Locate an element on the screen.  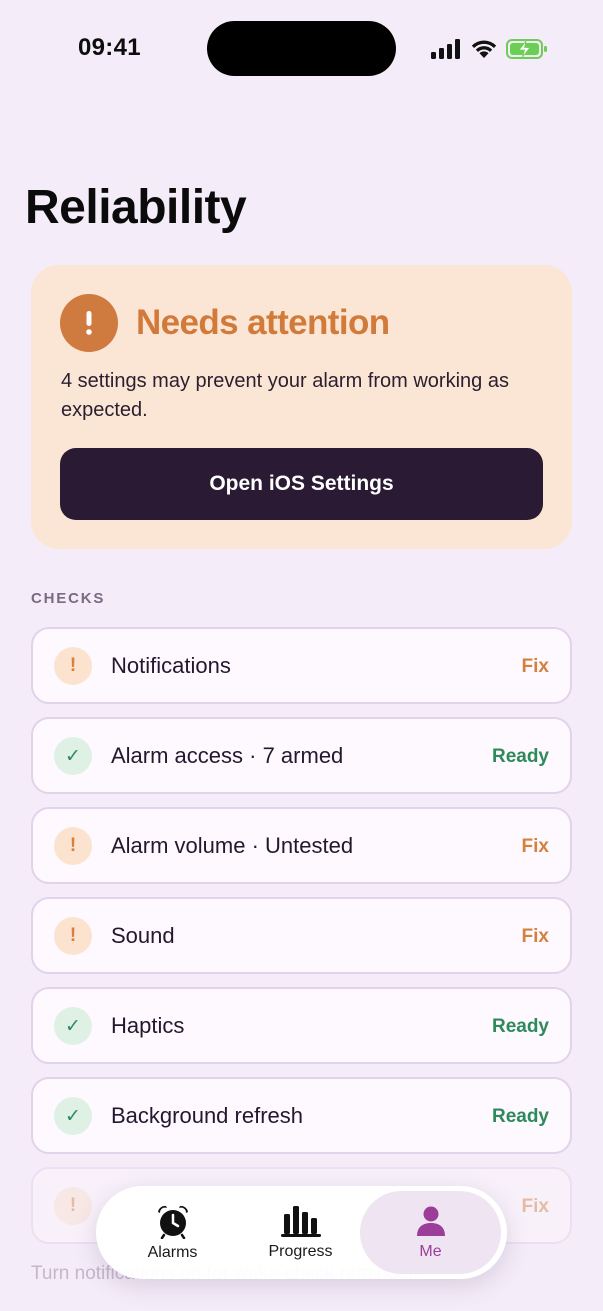
check-row-alarm-access: ✓ Alarm access · 7 armed Ready is located at coordinates (301, 755).